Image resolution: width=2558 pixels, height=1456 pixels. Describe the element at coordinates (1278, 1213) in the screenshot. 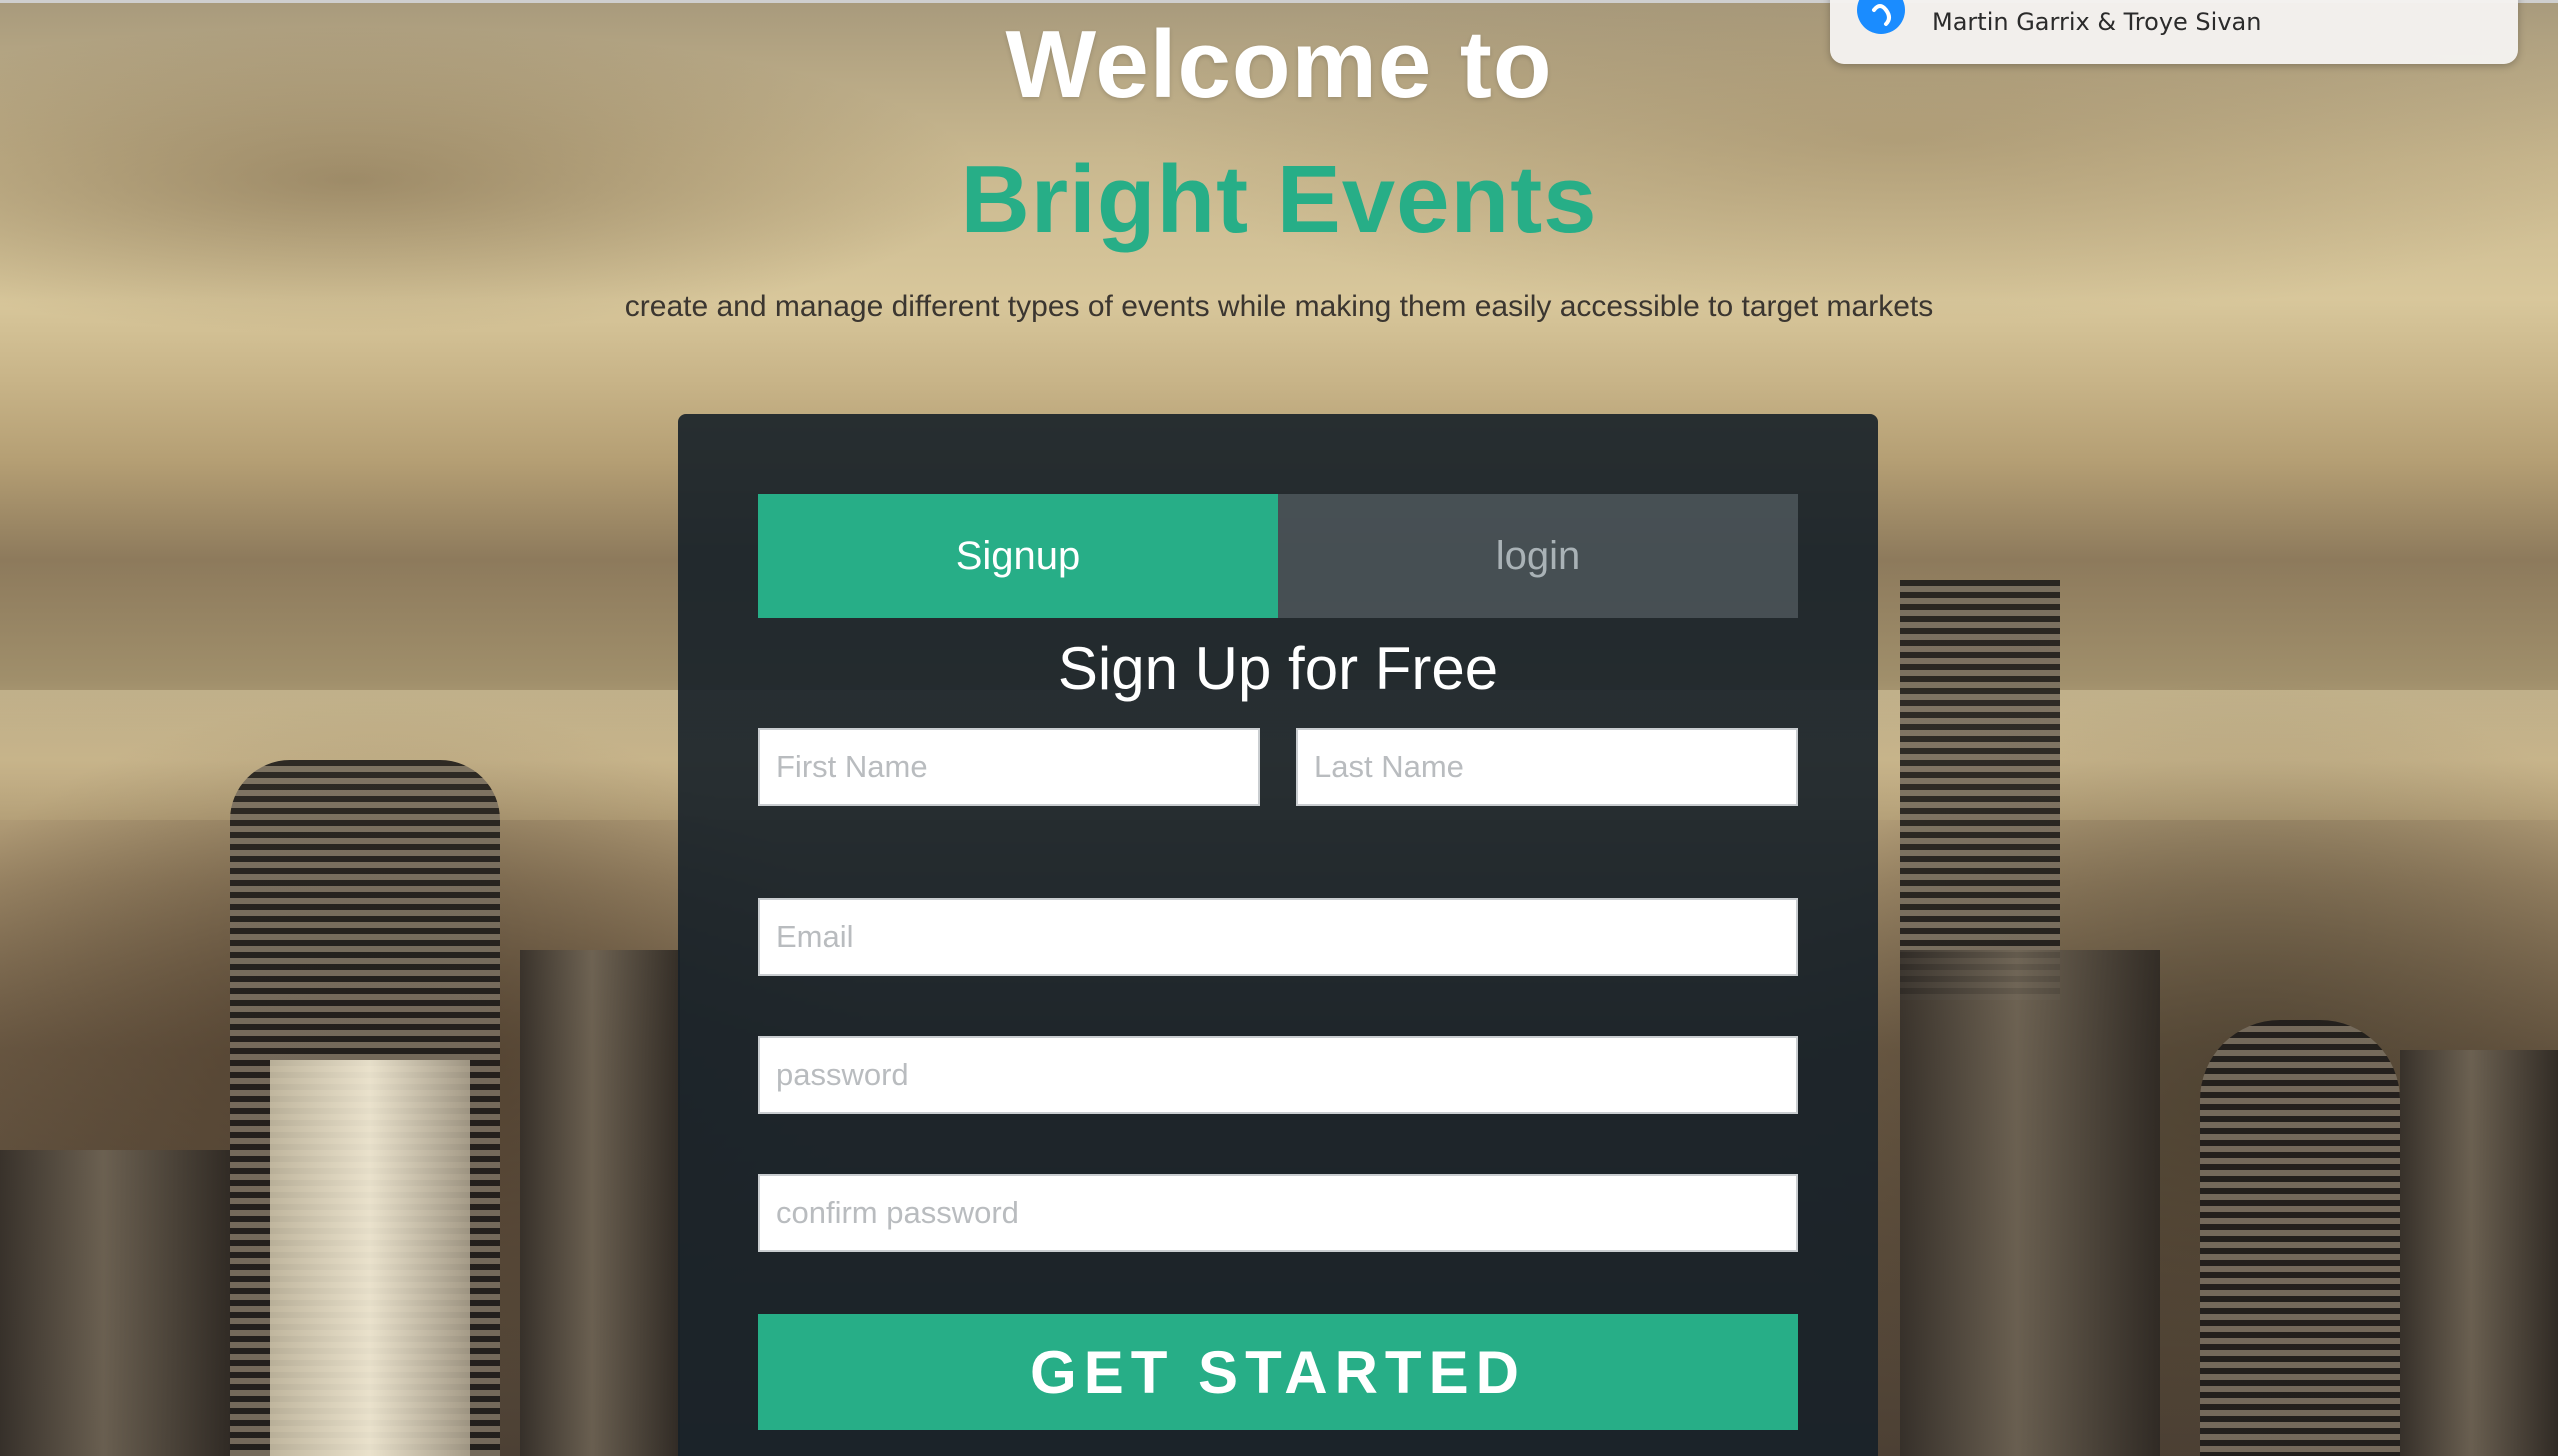

I see `confirm-password-input` at that location.